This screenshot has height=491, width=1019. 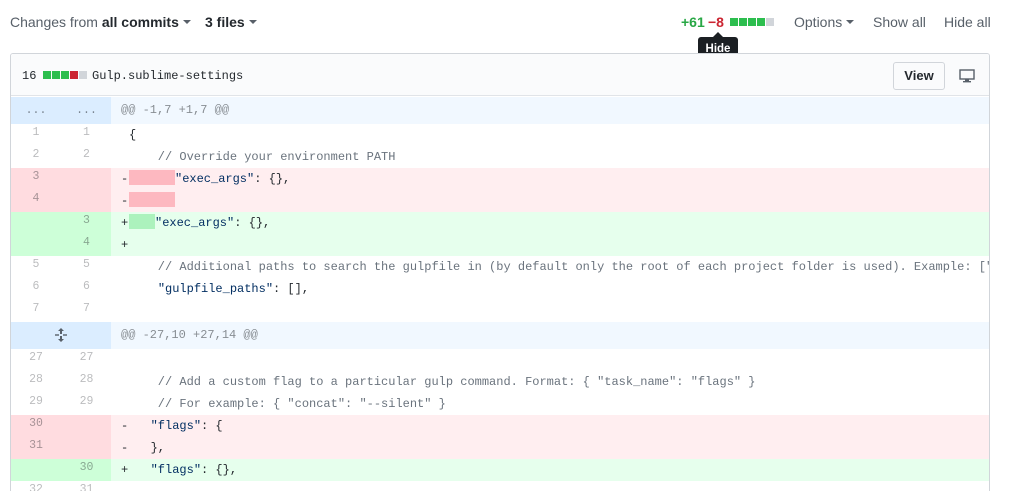 What do you see at coordinates (36, 311) in the screenshot?
I see `line-number-left: 7` at bounding box center [36, 311].